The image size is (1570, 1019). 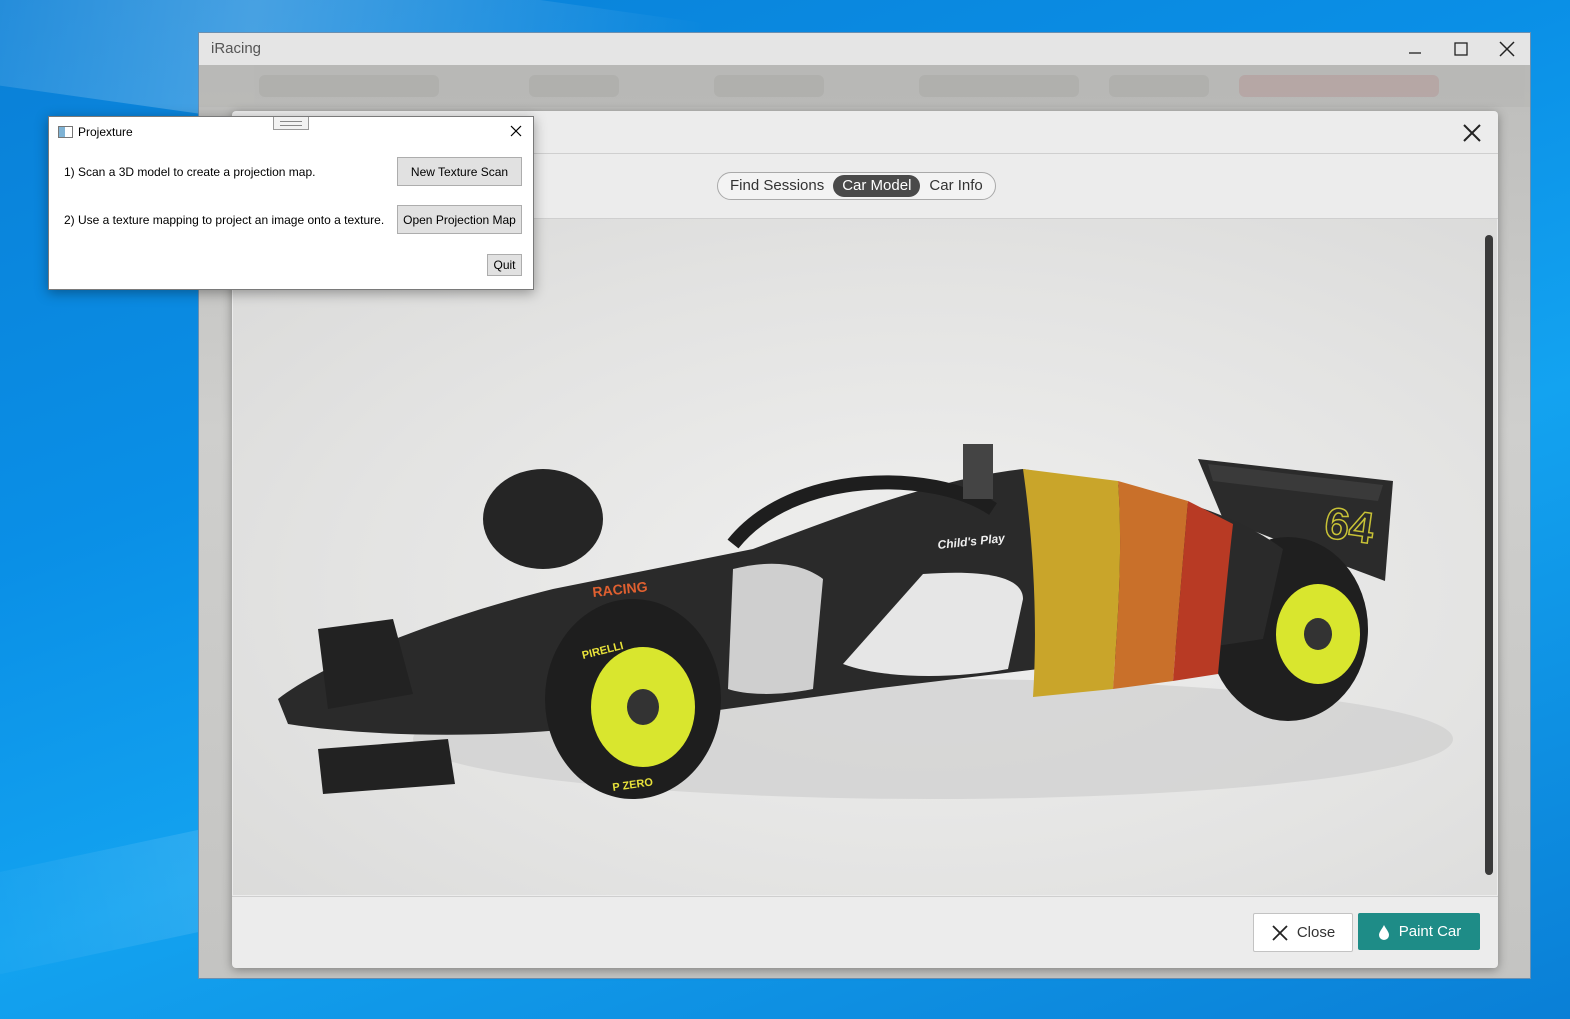 What do you see at coordinates (459, 219) in the screenshot?
I see `open-projection-map-button: Open Projection Map` at bounding box center [459, 219].